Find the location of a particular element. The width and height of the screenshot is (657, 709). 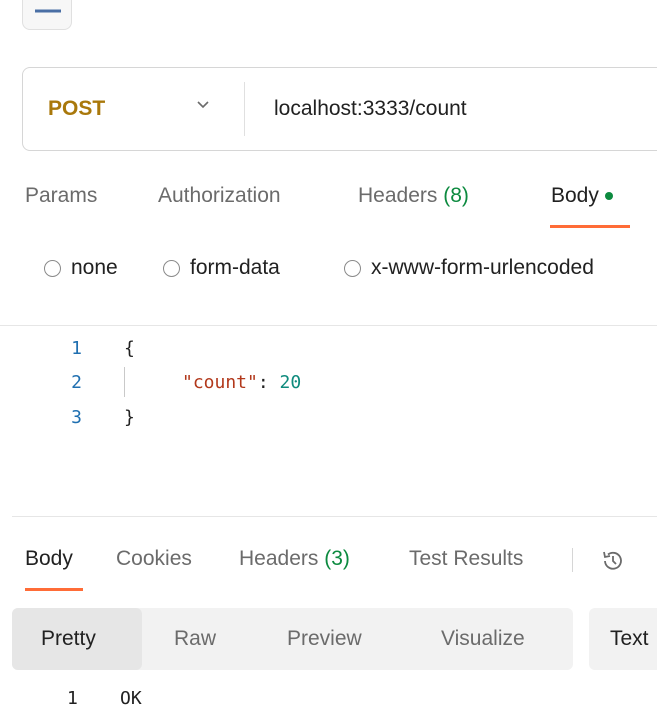

view-preview-button: Preview is located at coordinates (324, 639).